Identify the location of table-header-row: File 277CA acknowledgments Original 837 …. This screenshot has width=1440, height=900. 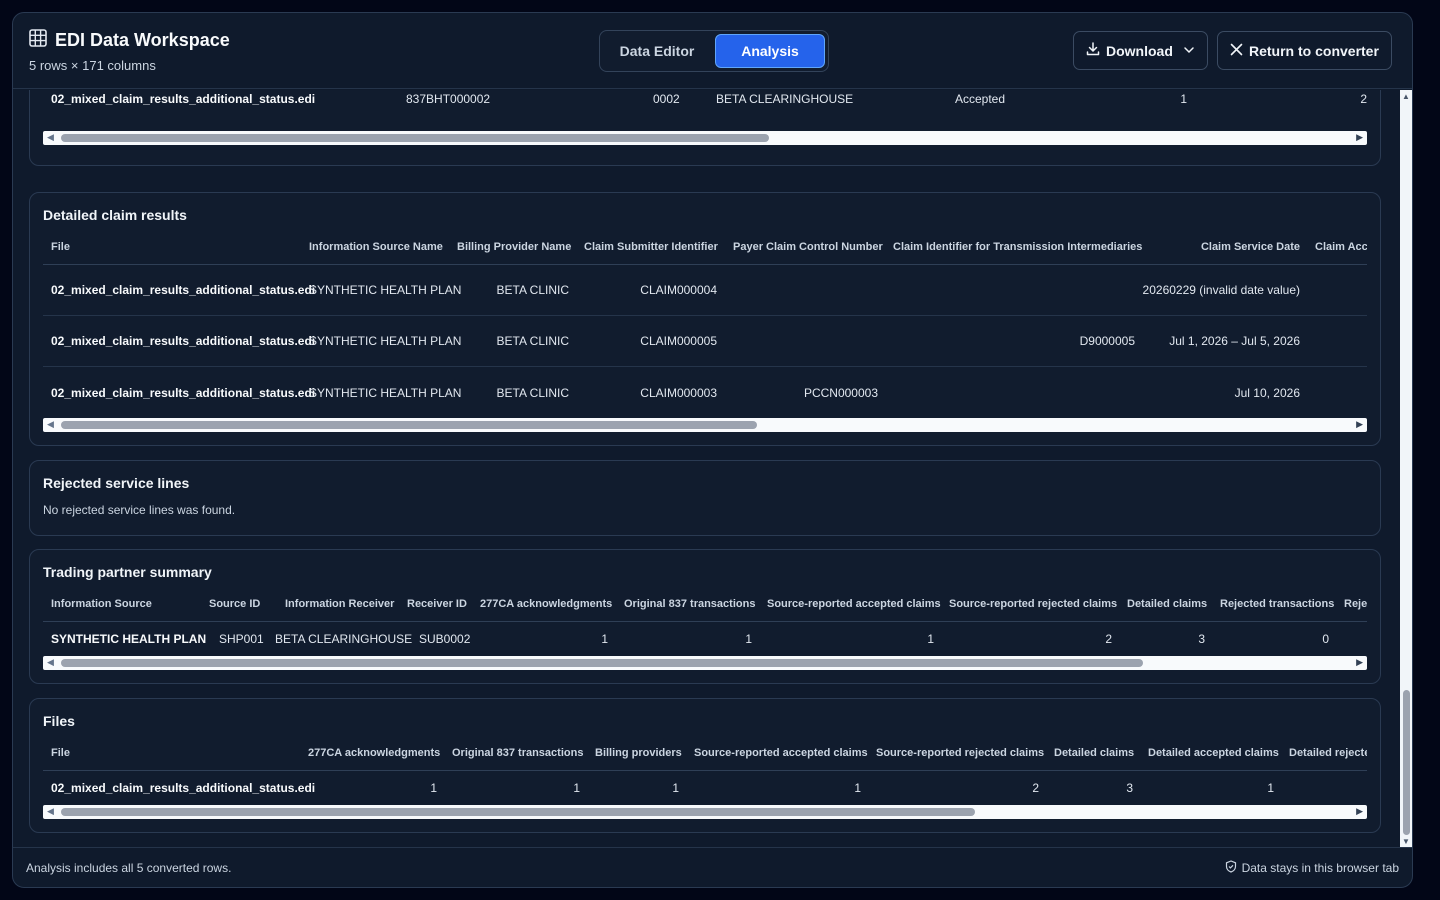
(705, 753).